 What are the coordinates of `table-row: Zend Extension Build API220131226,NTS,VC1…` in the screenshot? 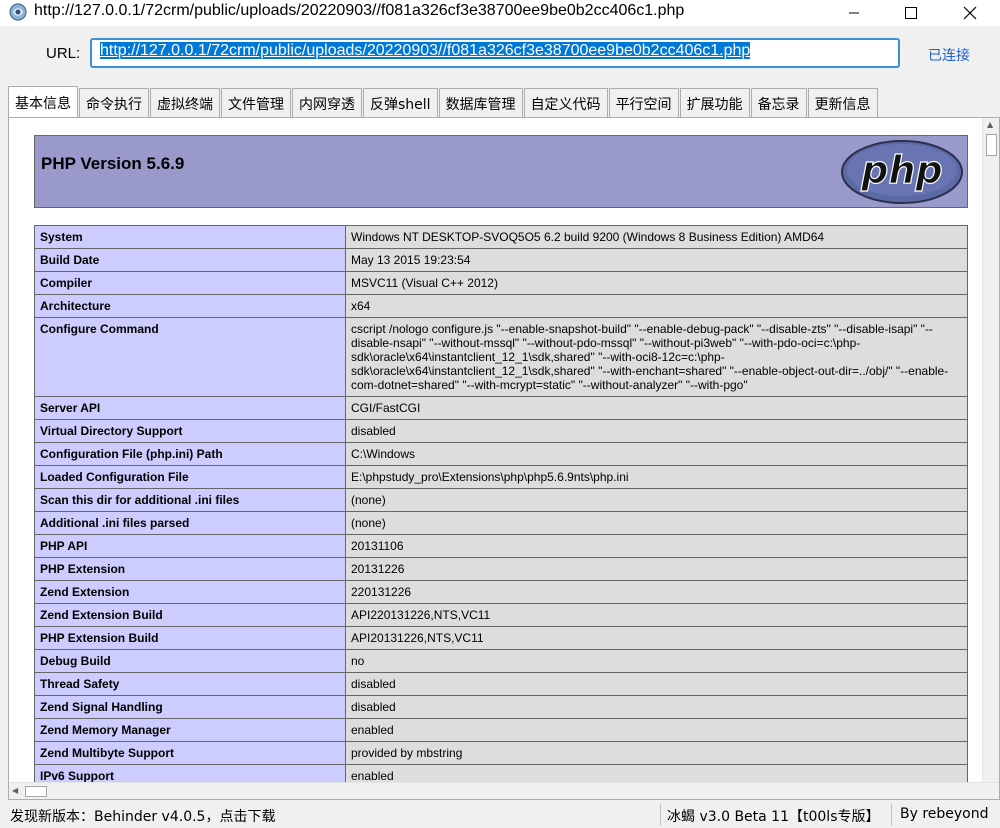 It's located at (501, 615).